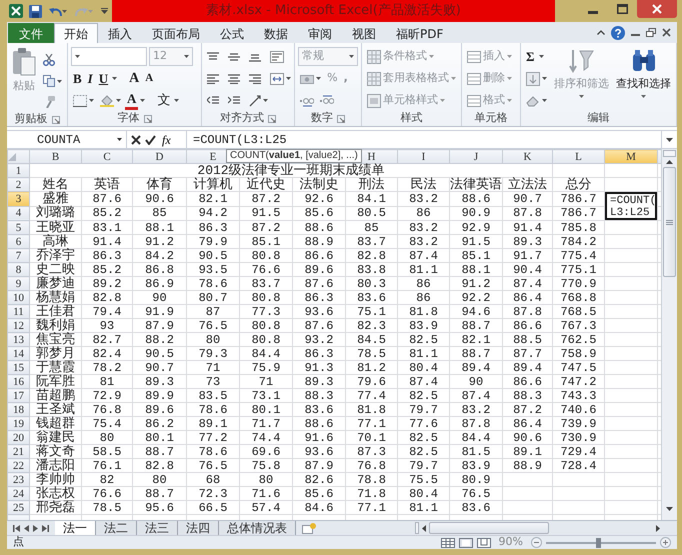  I want to click on row-header: 2, so click(19, 185).